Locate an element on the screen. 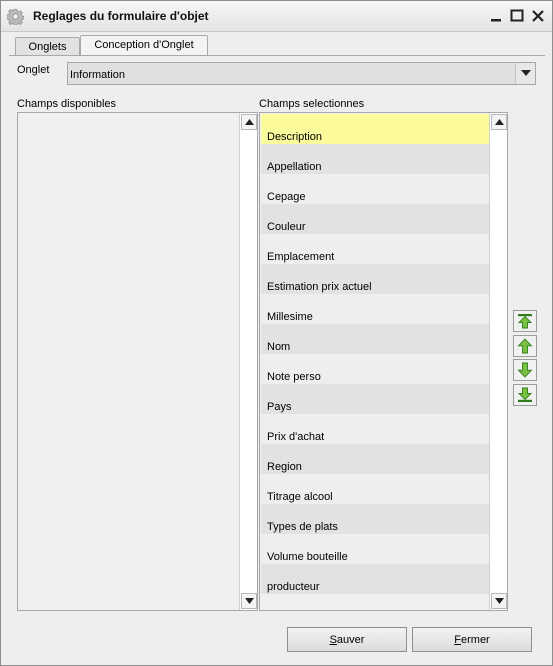 The height and width of the screenshot is (666, 553). onglet-label: Onglet is located at coordinates (33, 70).